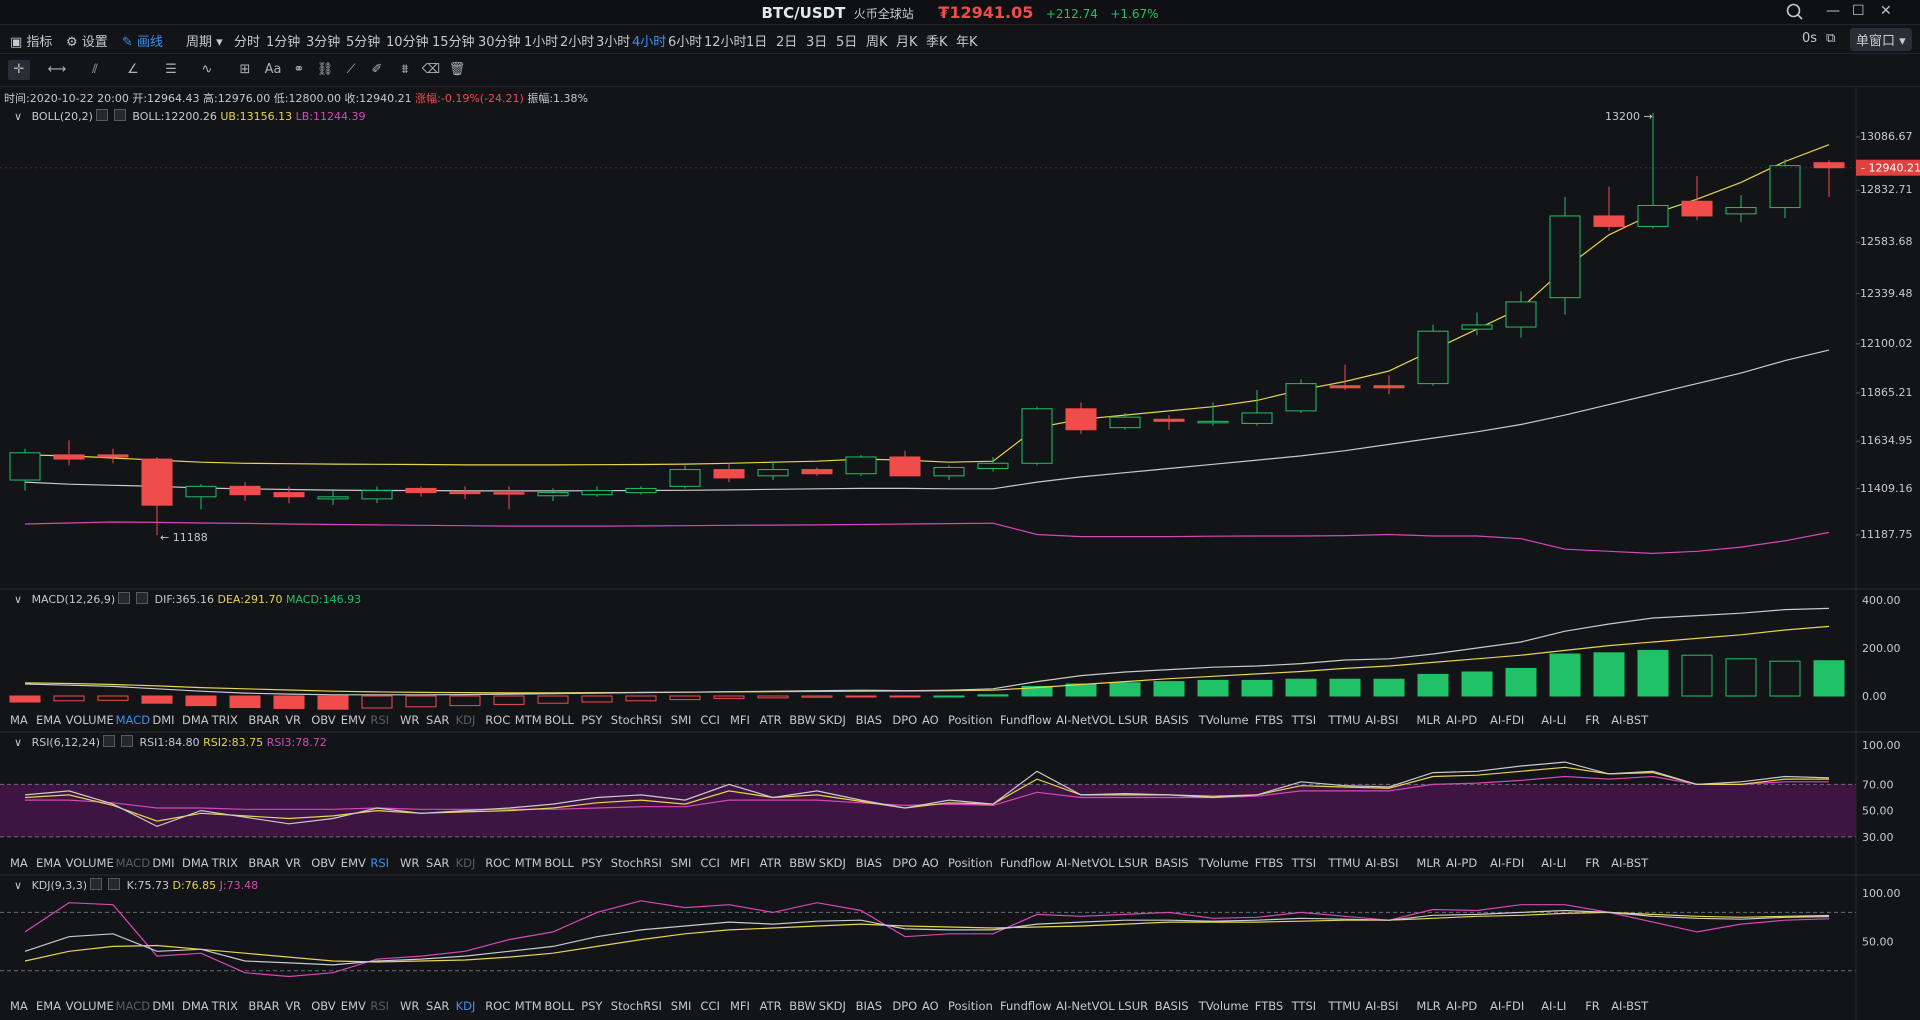 The height and width of the screenshot is (1020, 1920). I want to click on boll-middle-line, so click(927, 420).